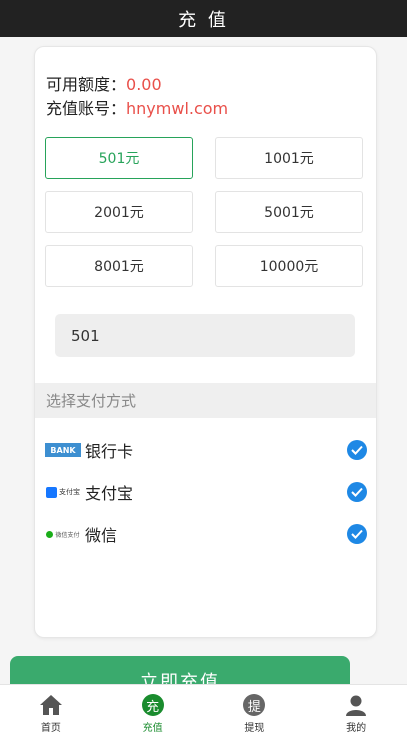 This screenshot has height=734, width=407. I want to click on alipay-logo-icon: 支付宝, so click(63, 492).